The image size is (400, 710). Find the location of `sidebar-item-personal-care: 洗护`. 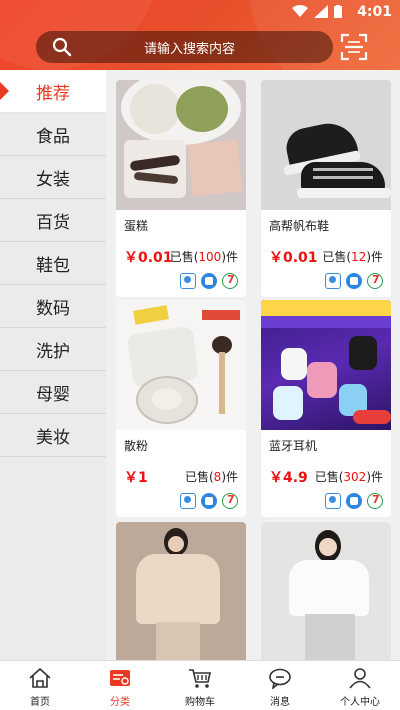

sidebar-item-personal-care: 洗护 is located at coordinates (53, 349).